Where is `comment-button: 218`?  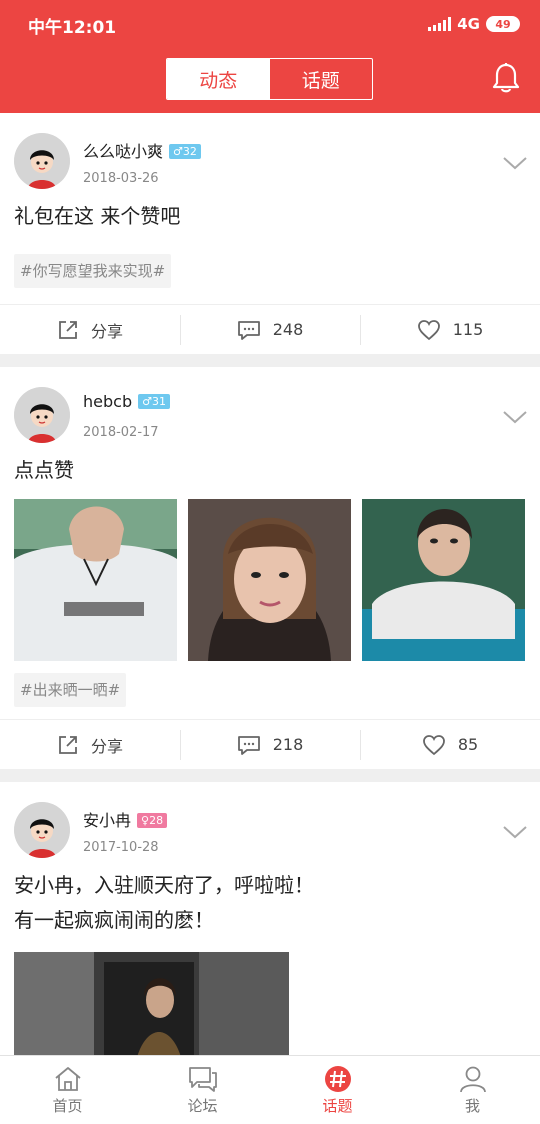
comment-button: 218 is located at coordinates (270, 745).